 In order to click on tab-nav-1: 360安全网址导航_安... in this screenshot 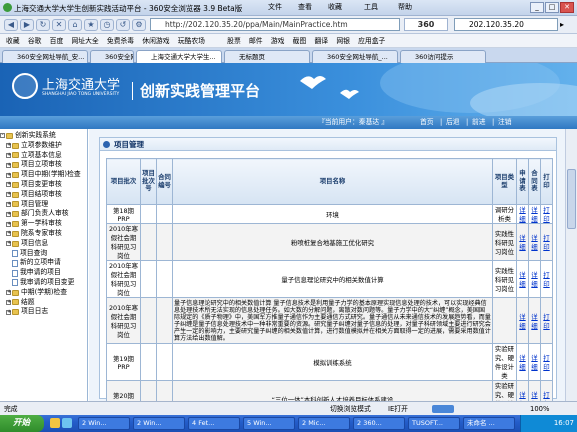, I will do `click(45, 56)`.